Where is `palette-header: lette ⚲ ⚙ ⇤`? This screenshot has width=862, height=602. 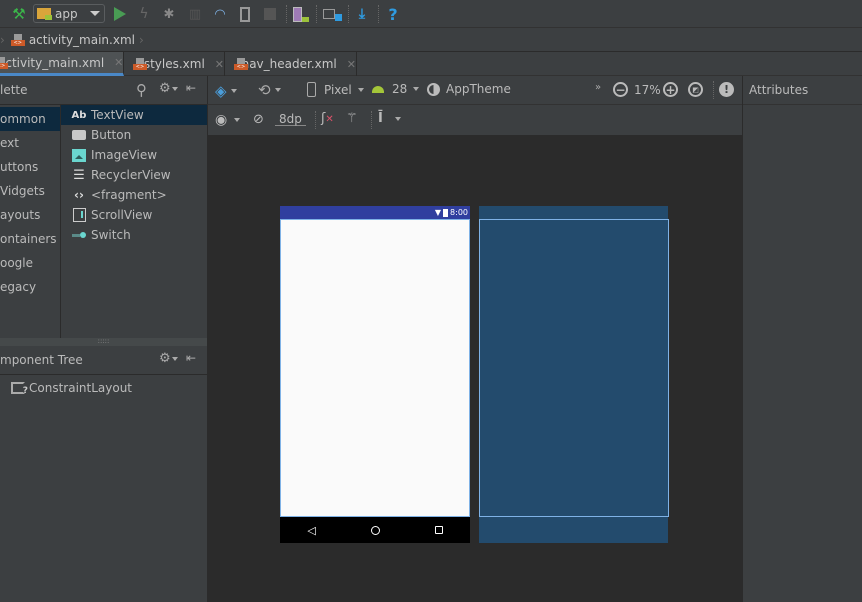 palette-header: lette ⚲ ⚙ ⇤ is located at coordinates (103, 90).